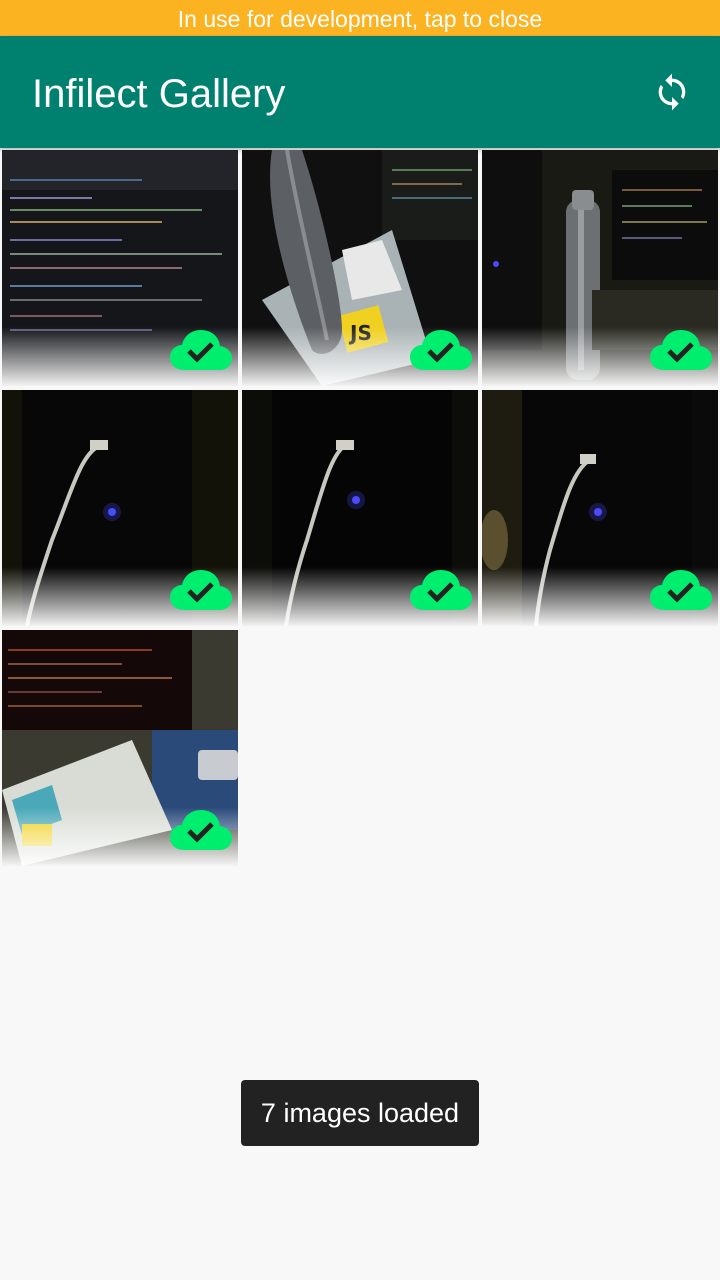 The image size is (720, 1280). Describe the element at coordinates (360, 18) in the screenshot. I see `development-banner: In use for development, tap to close` at that location.